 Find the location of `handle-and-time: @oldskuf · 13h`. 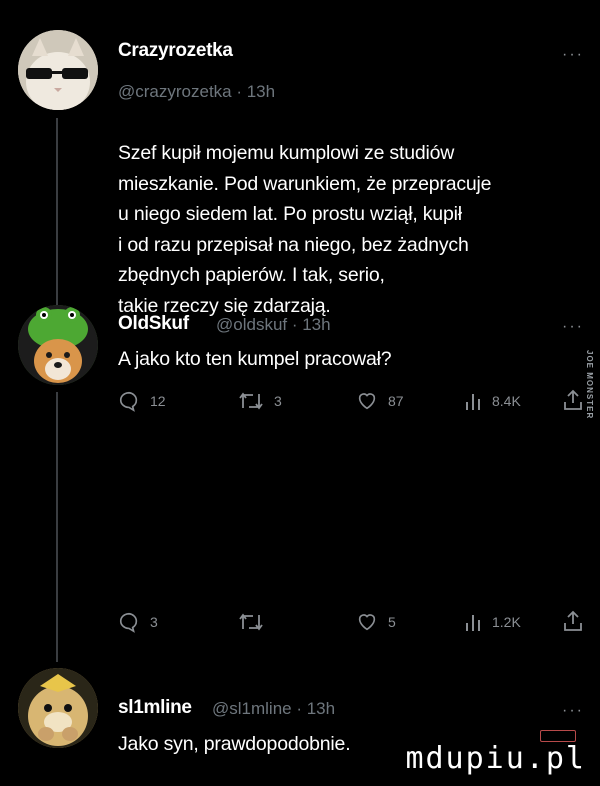

handle-and-time: @oldskuf · 13h is located at coordinates (273, 325).